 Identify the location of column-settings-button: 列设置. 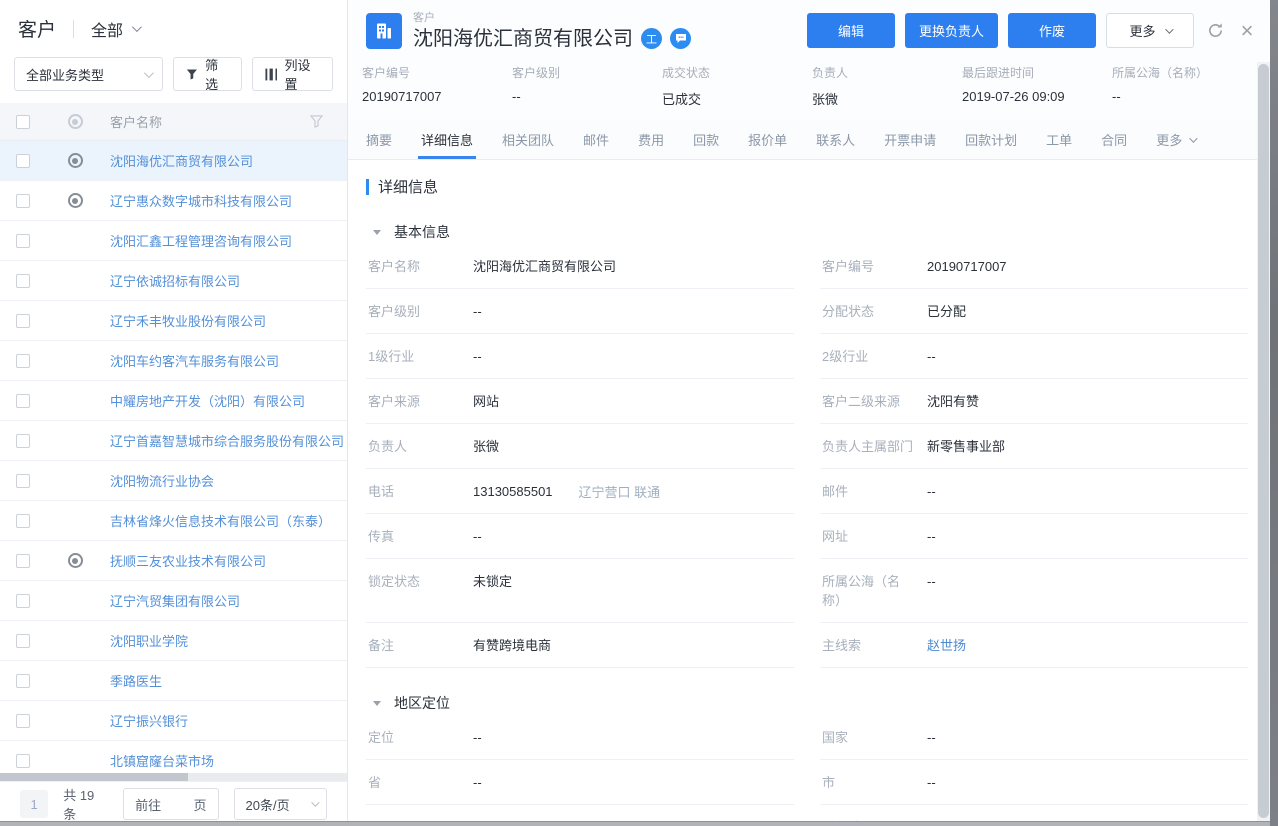
(292, 74).